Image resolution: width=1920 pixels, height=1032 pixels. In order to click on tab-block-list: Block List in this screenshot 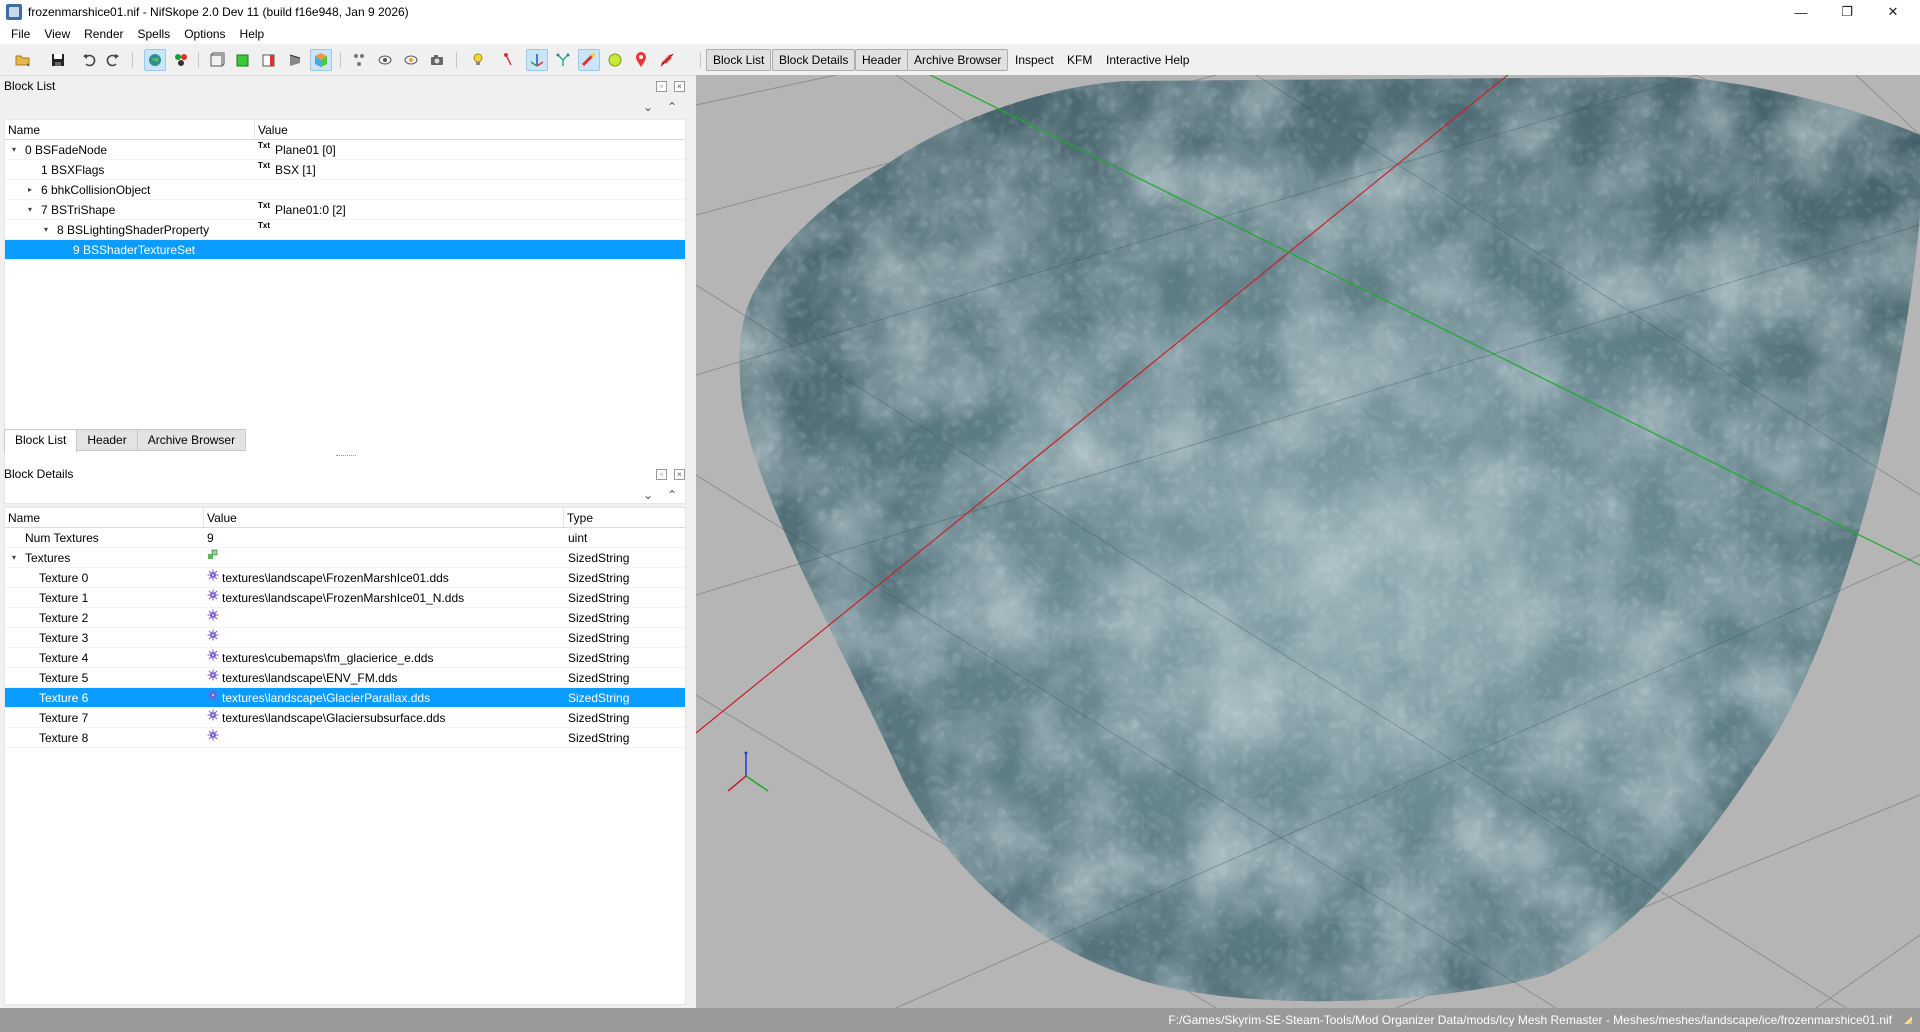, I will do `click(41, 441)`.